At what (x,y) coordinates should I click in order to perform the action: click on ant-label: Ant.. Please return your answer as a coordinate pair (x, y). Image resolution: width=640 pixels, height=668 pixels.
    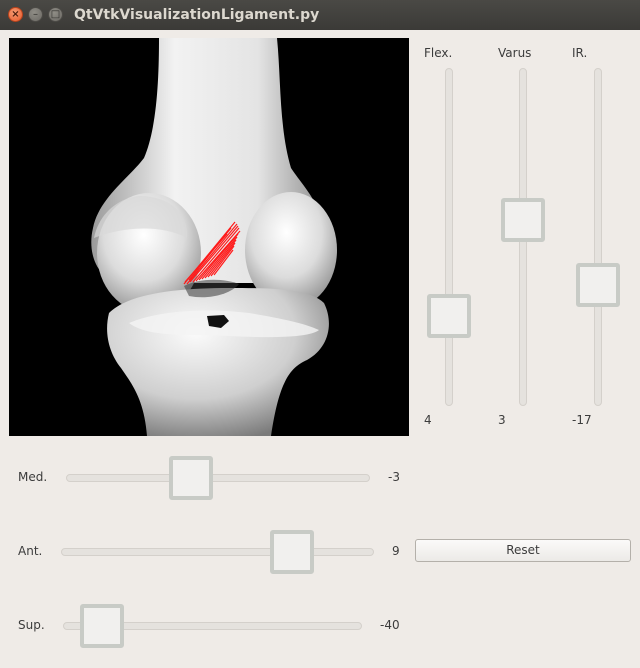
    Looking at the image, I should click on (30, 551).